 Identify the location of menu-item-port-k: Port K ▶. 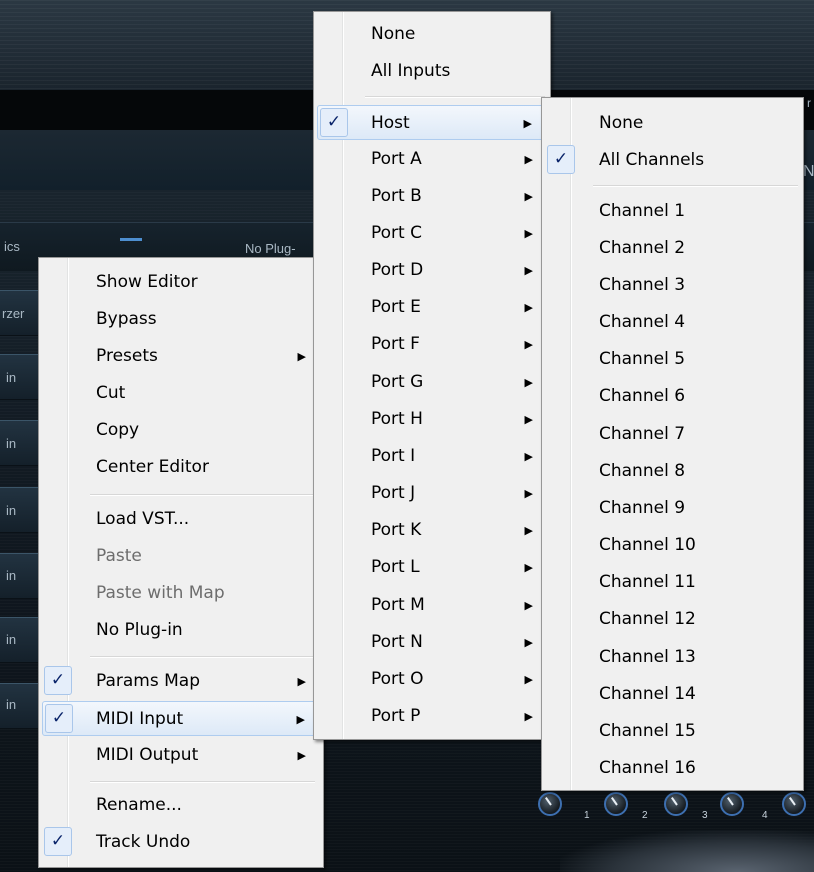
(432, 530).